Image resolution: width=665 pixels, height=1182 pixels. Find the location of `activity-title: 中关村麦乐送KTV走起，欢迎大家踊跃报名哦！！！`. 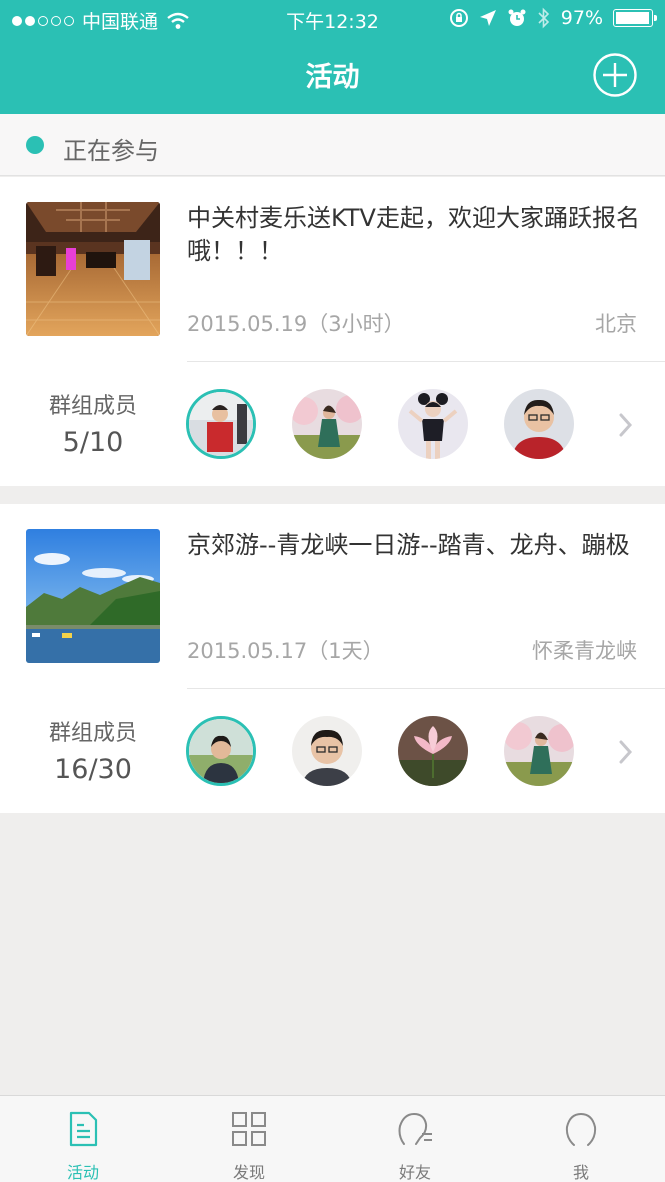

activity-title: 中关村麦乐送KTV走起，欢迎大家踊跃报名哦！！！ is located at coordinates (417, 235).